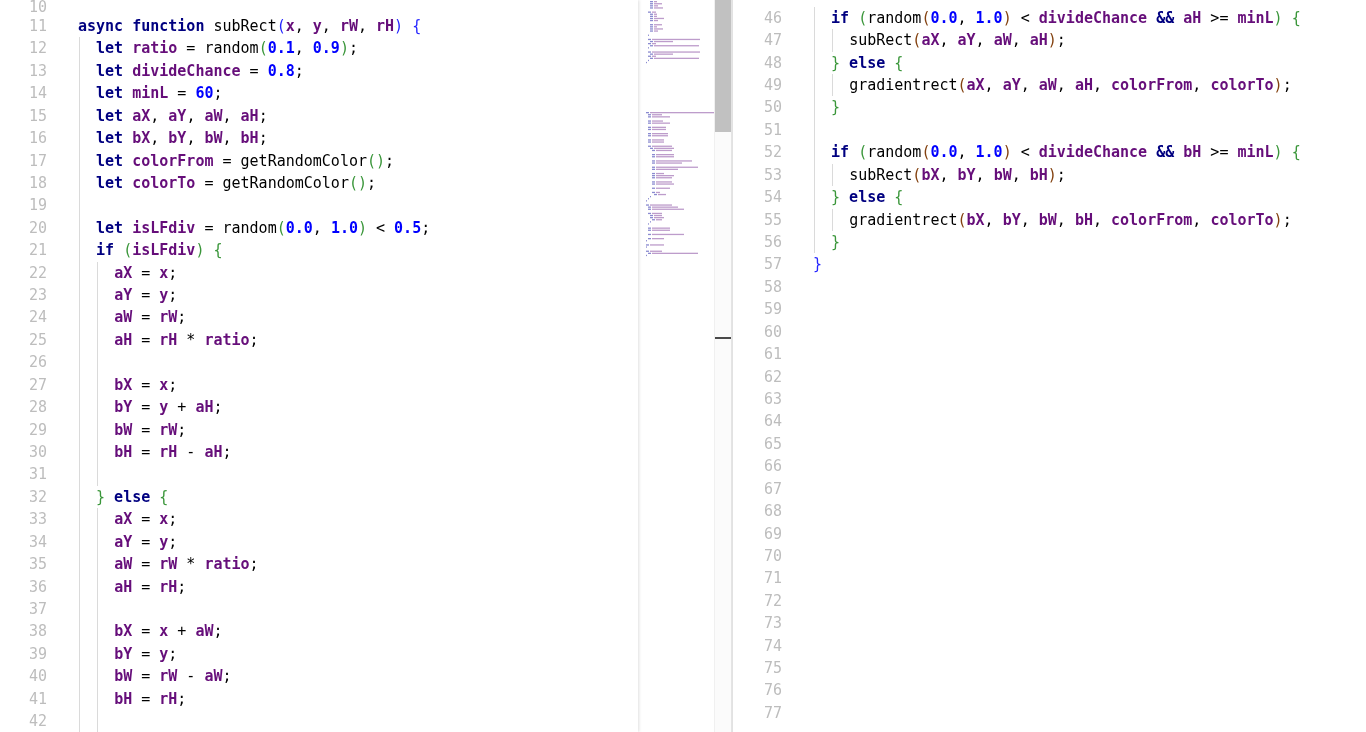 The height and width of the screenshot is (732, 1366). I want to click on line-number: 77, so click(772, 713).